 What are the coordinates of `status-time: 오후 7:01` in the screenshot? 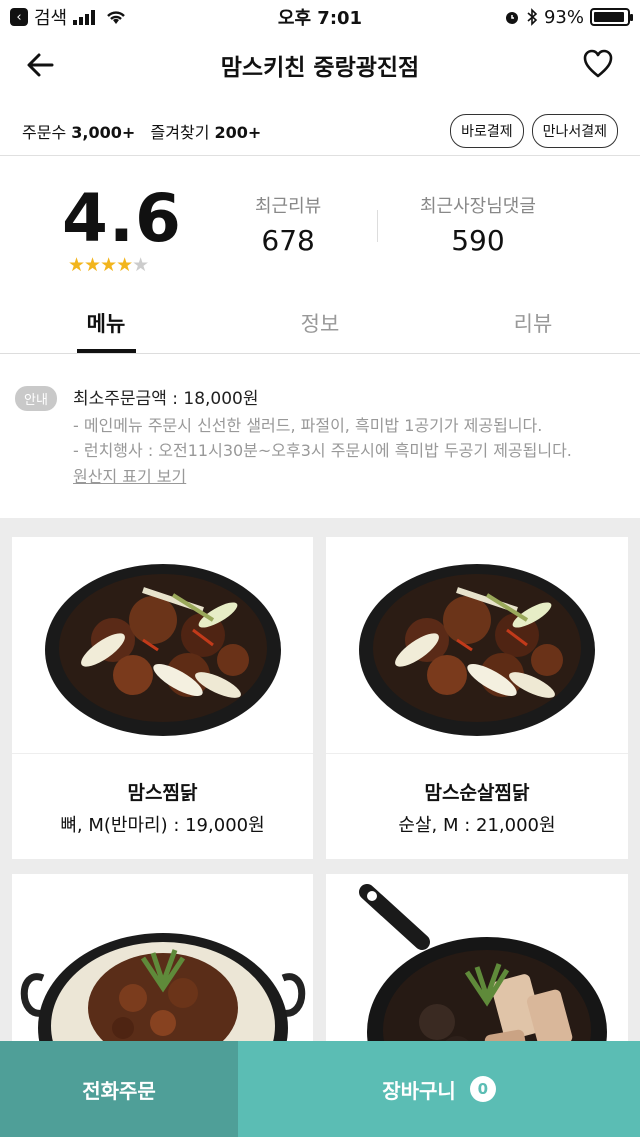 It's located at (320, 18).